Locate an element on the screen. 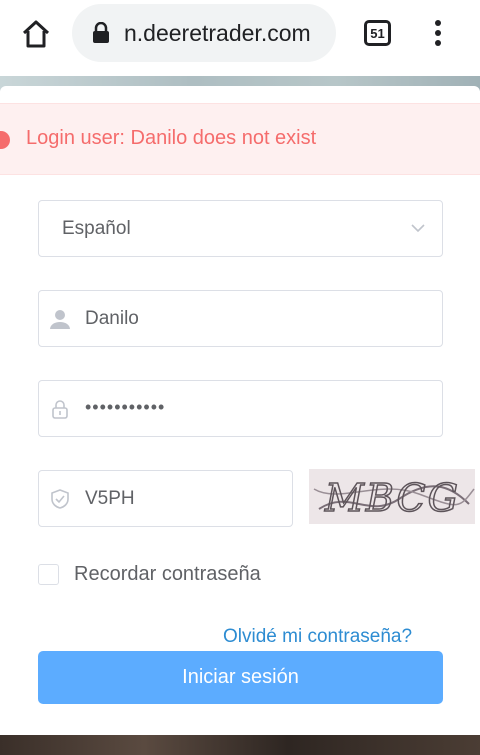 The image size is (480, 755). error-message: Login user: Danilo does not exist is located at coordinates (171, 138).